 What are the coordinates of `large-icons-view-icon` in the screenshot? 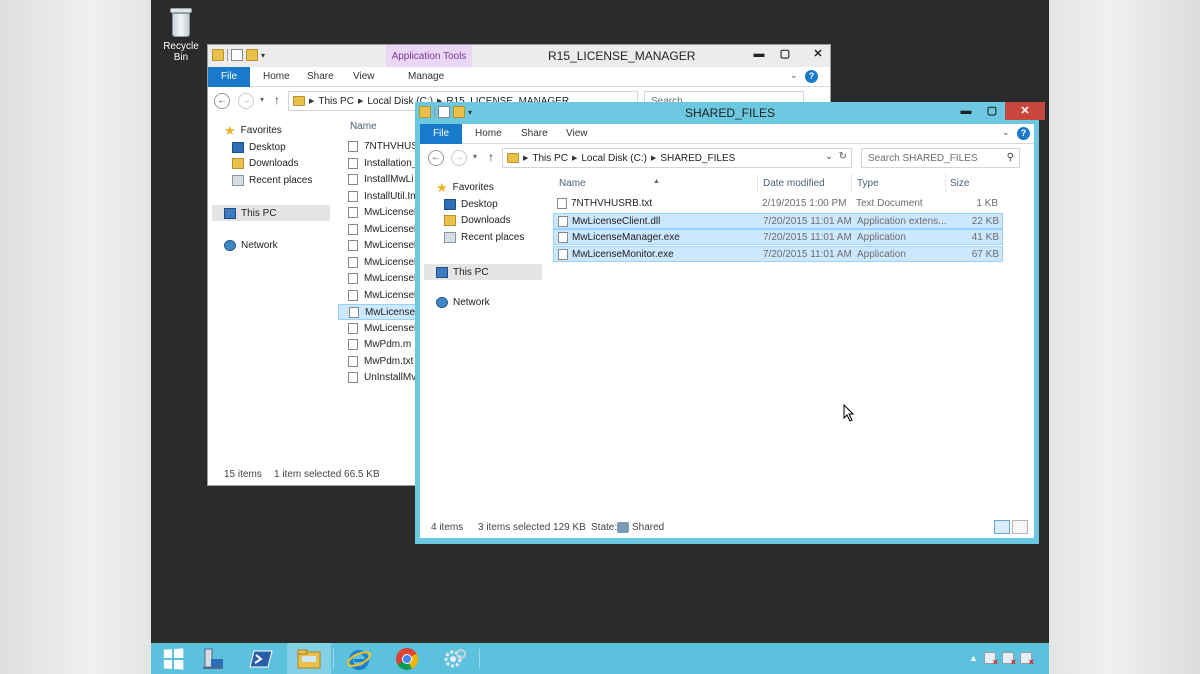 It's located at (1020, 527).